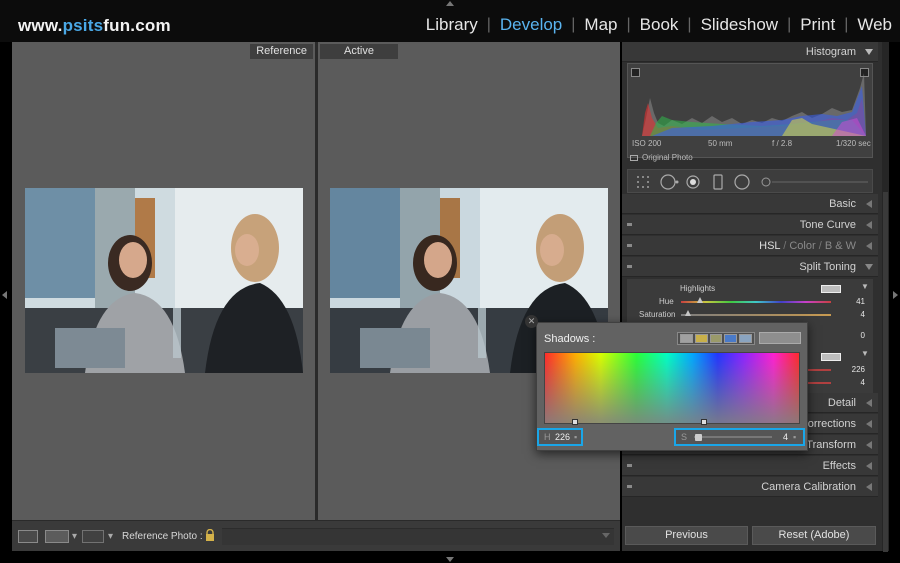 The height and width of the screenshot is (563, 900). I want to click on histogram-graph, so click(754, 104).